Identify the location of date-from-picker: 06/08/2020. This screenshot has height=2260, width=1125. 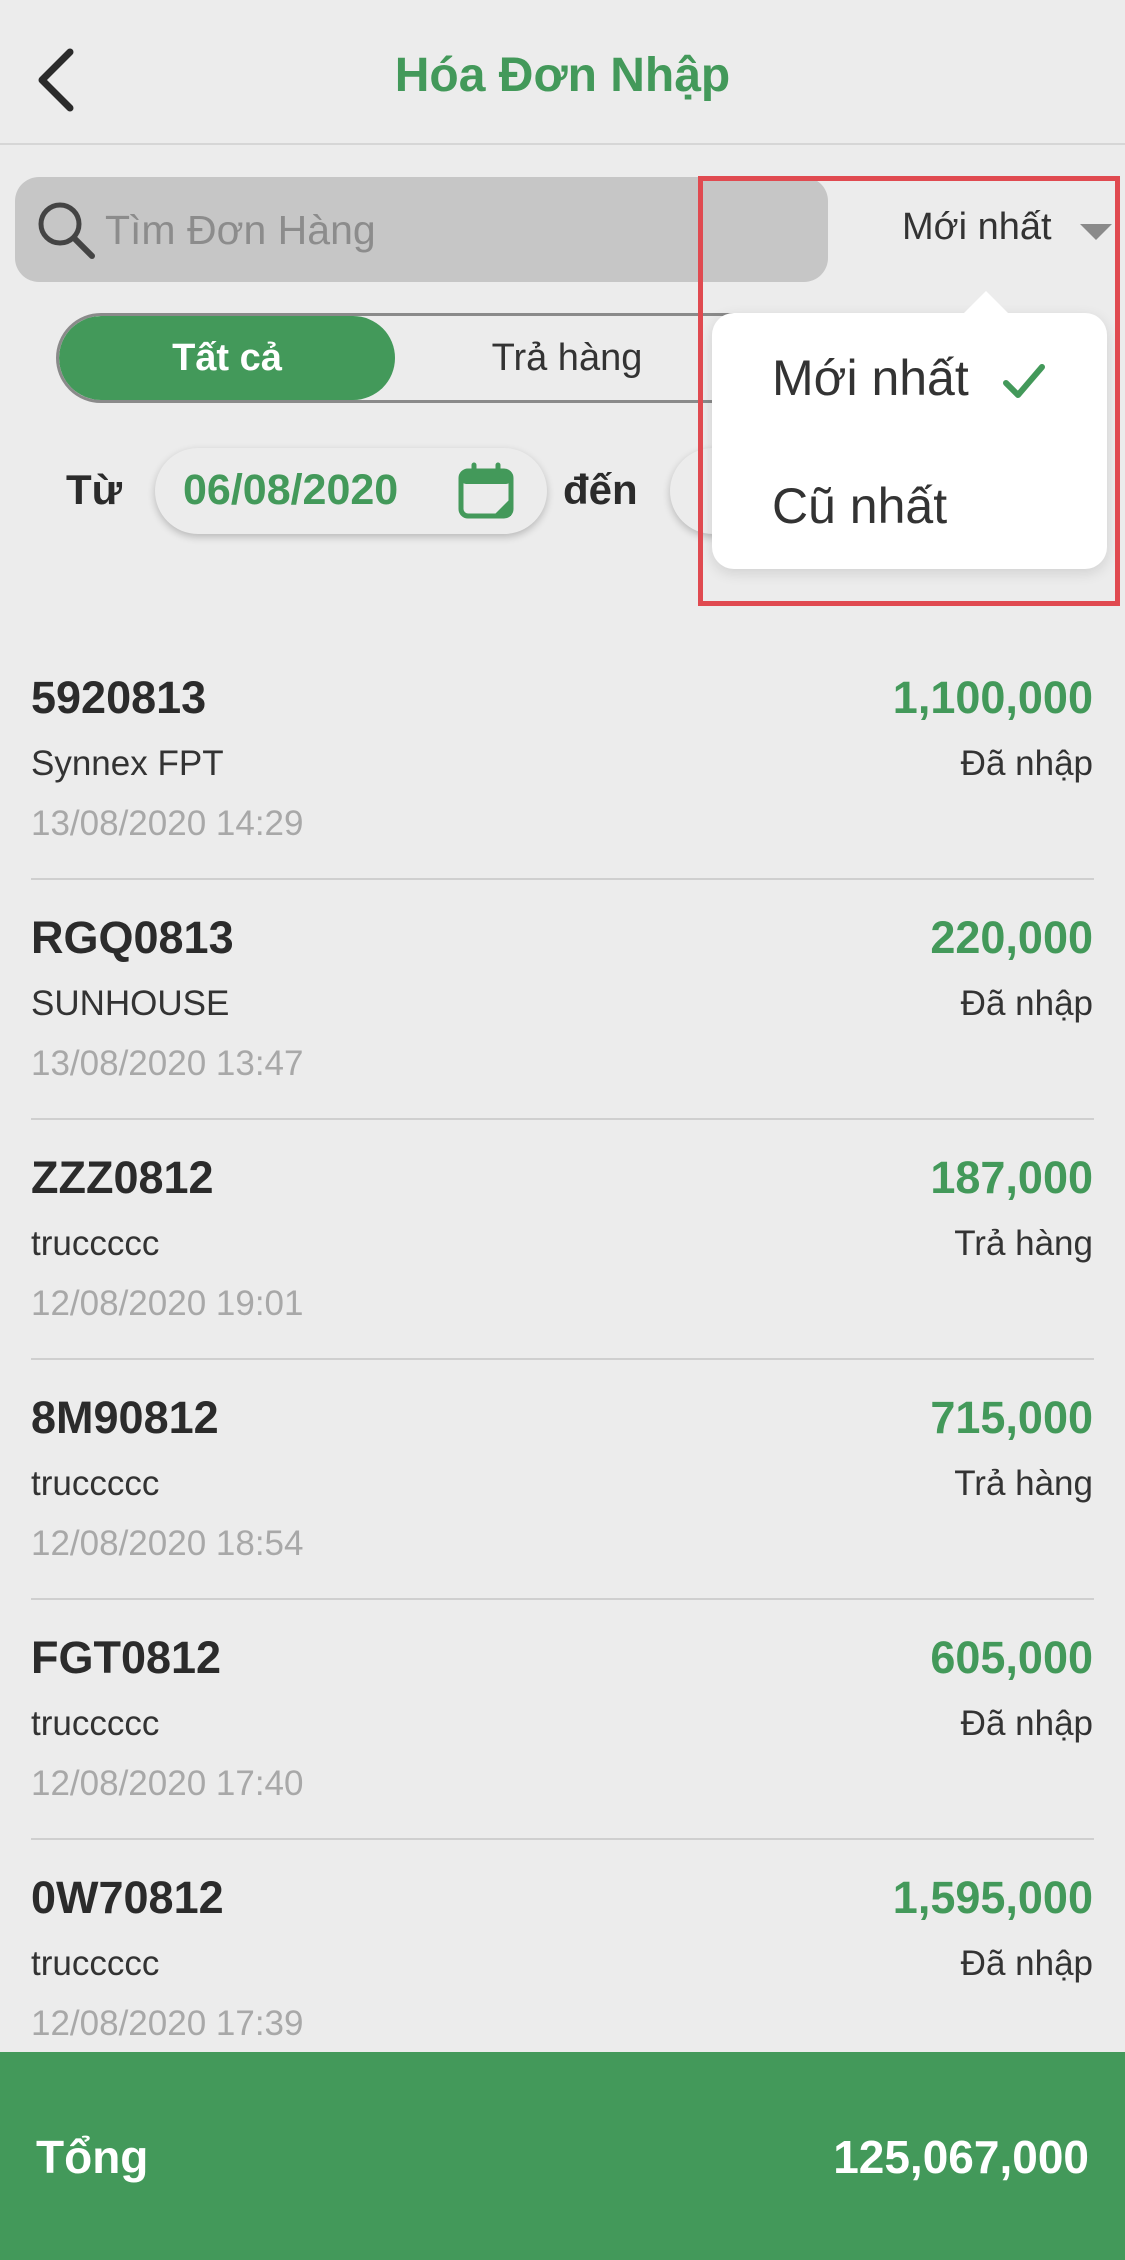
(351, 491).